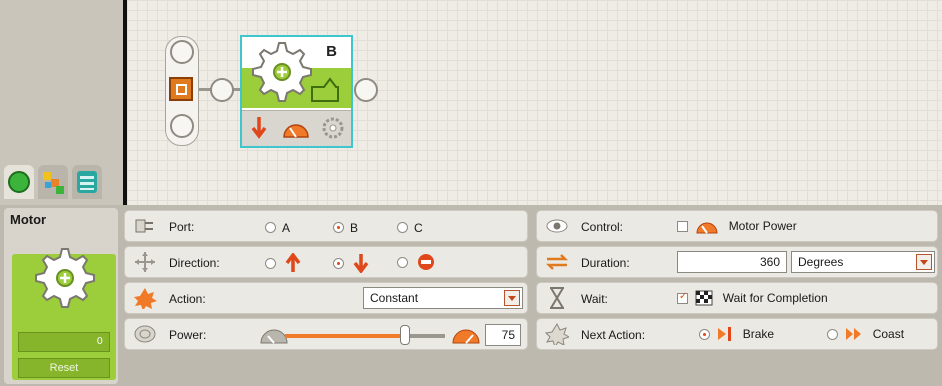 The image size is (942, 386). What do you see at coordinates (704, 298) in the screenshot?
I see `checkered-flag-icon` at bounding box center [704, 298].